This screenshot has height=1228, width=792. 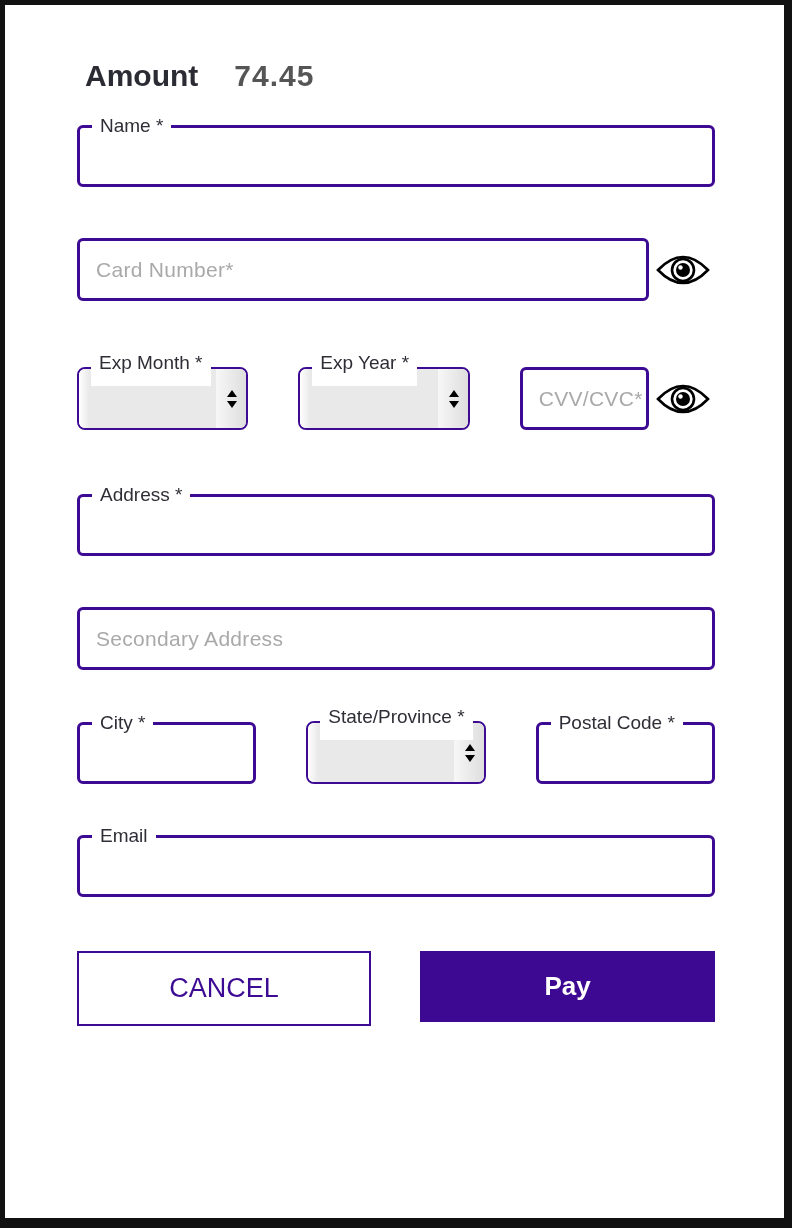 What do you see at coordinates (167, 748) in the screenshot?
I see `input-field: City *` at bounding box center [167, 748].